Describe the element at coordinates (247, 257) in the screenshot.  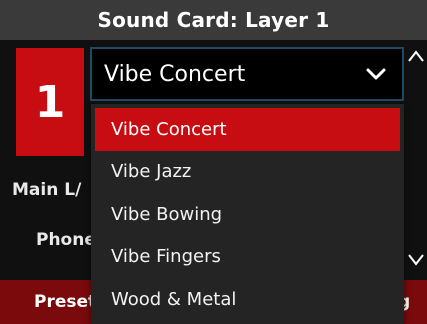
I see `dropdown-option: Vibe Fingers` at that location.